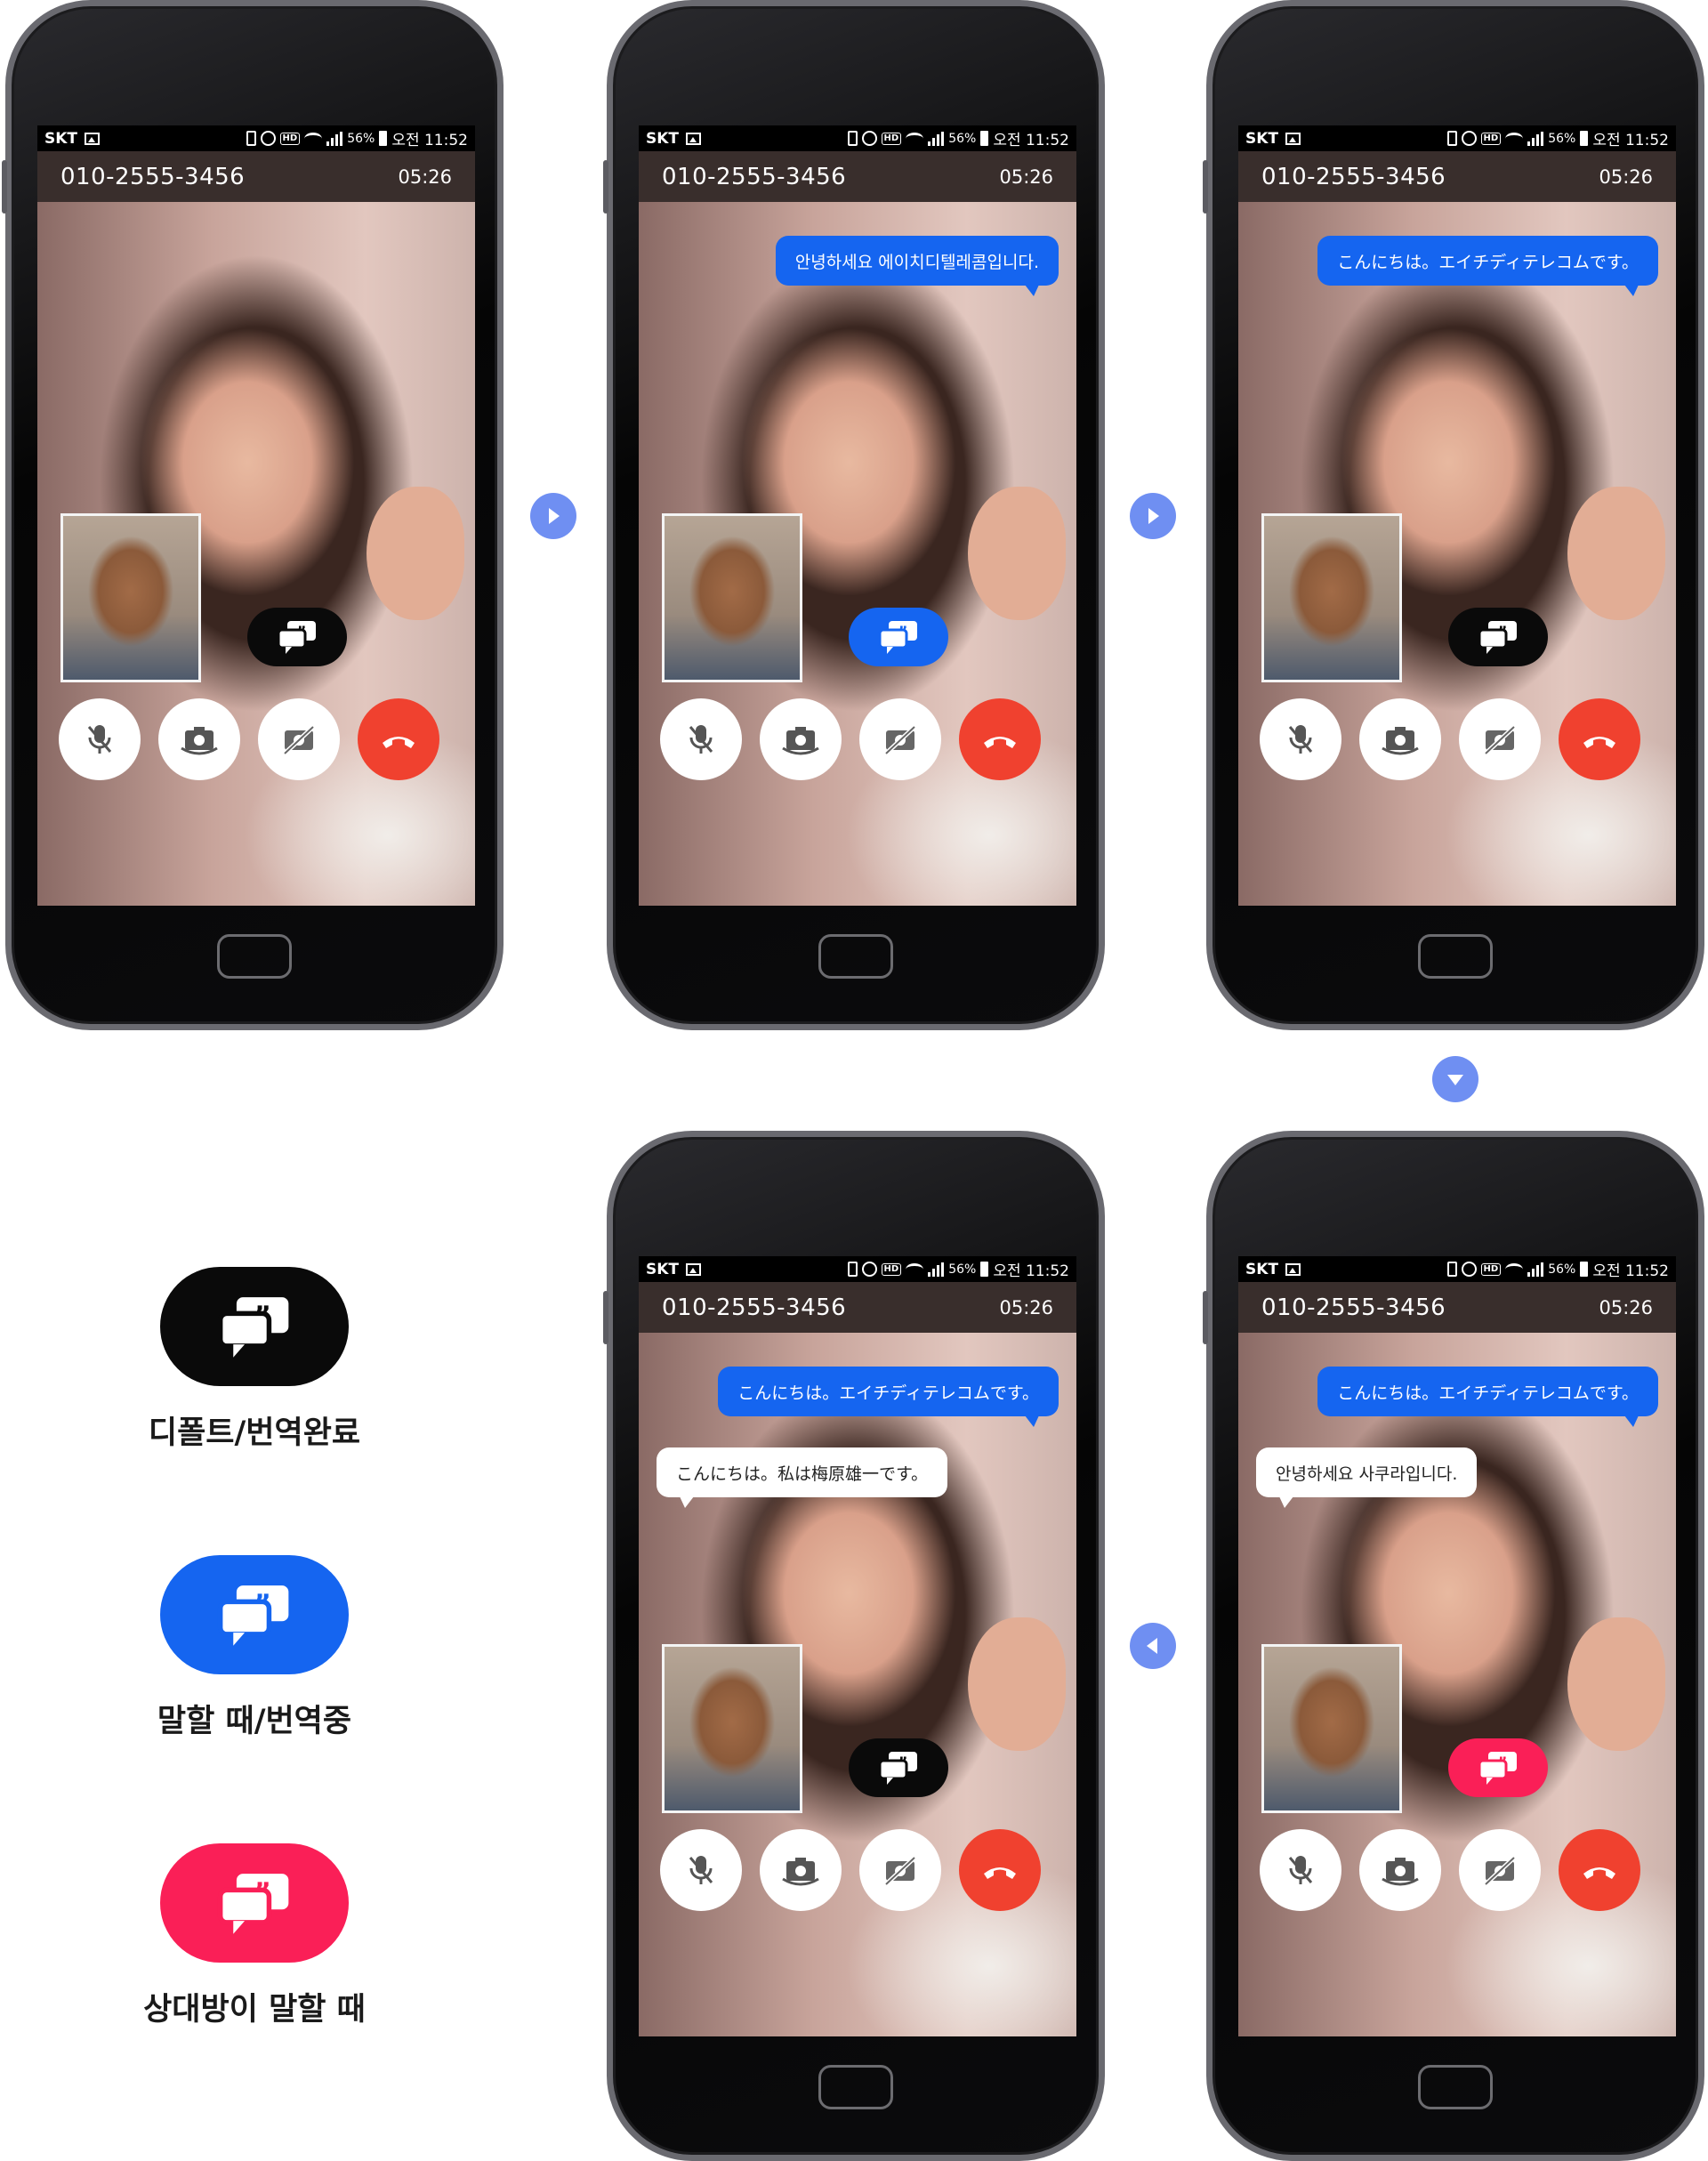  I want to click on video-off-icon, so click(1500, 1871).